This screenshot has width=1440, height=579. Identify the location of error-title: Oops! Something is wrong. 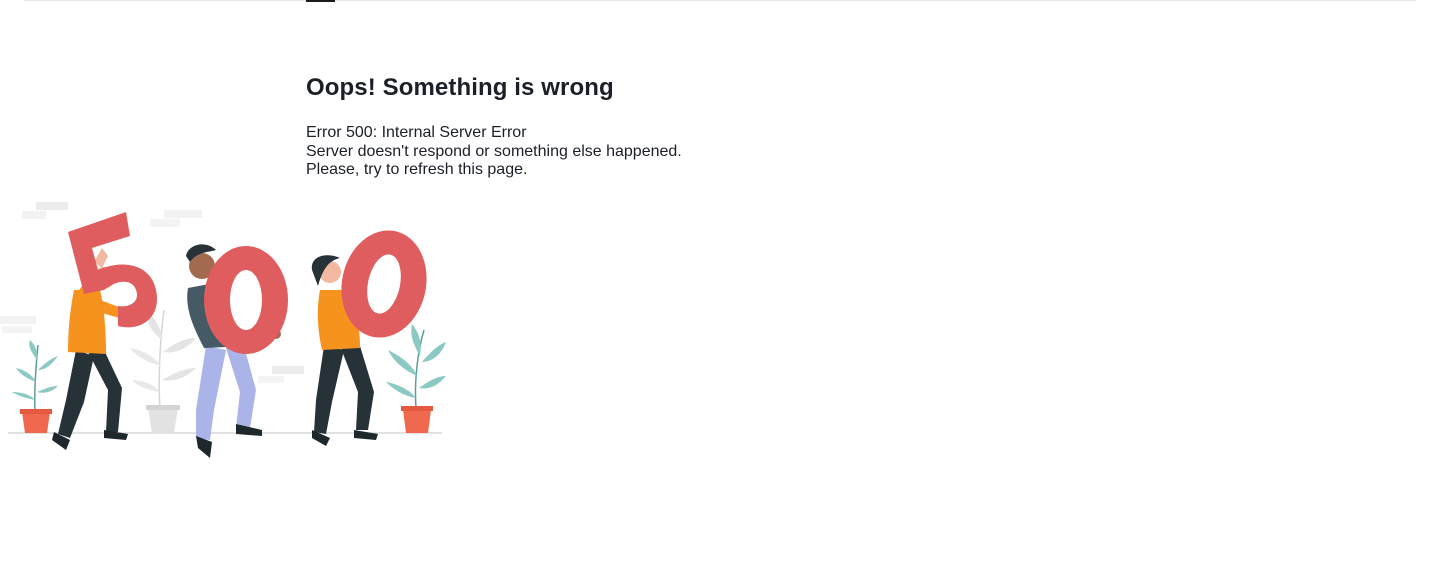
(460, 87).